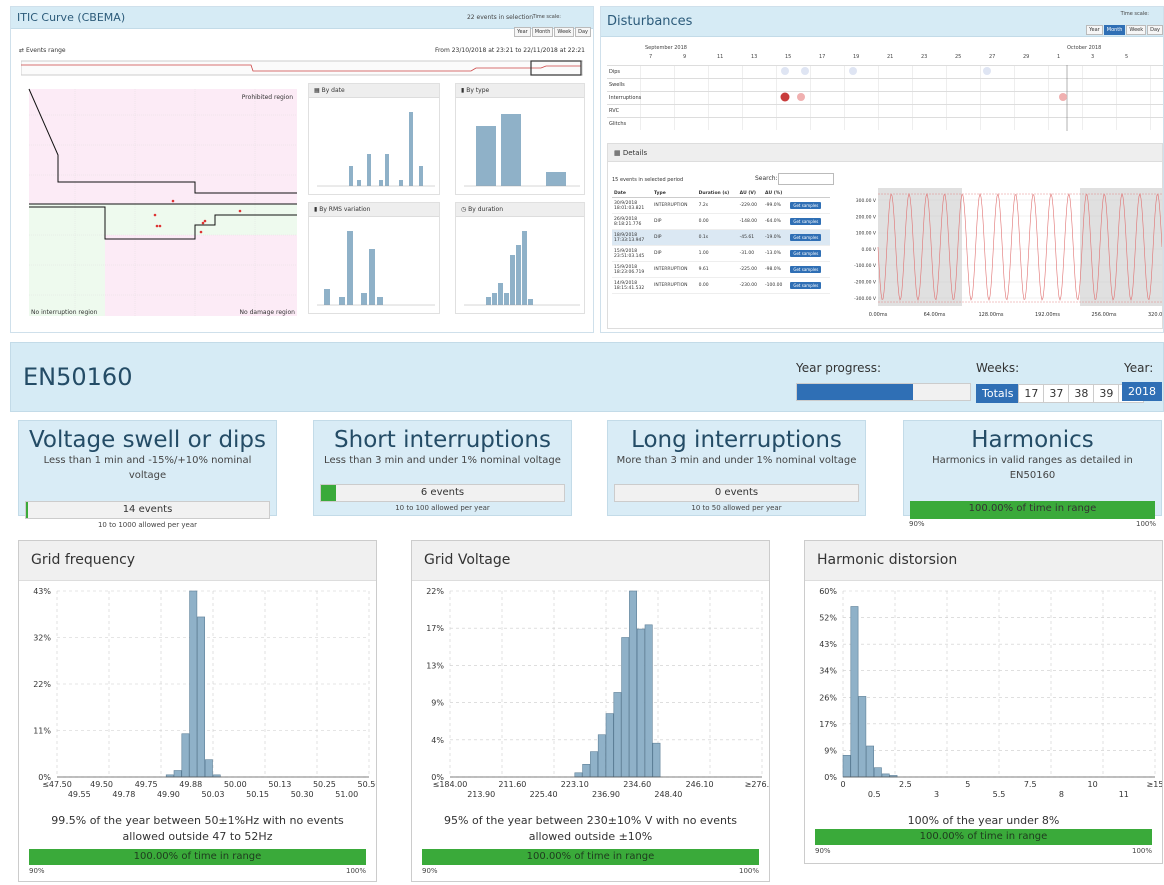  What do you see at coordinates (22, 50) in the screenshot?
I see `range-icon: ⇄` at bounding box center [22, 50].